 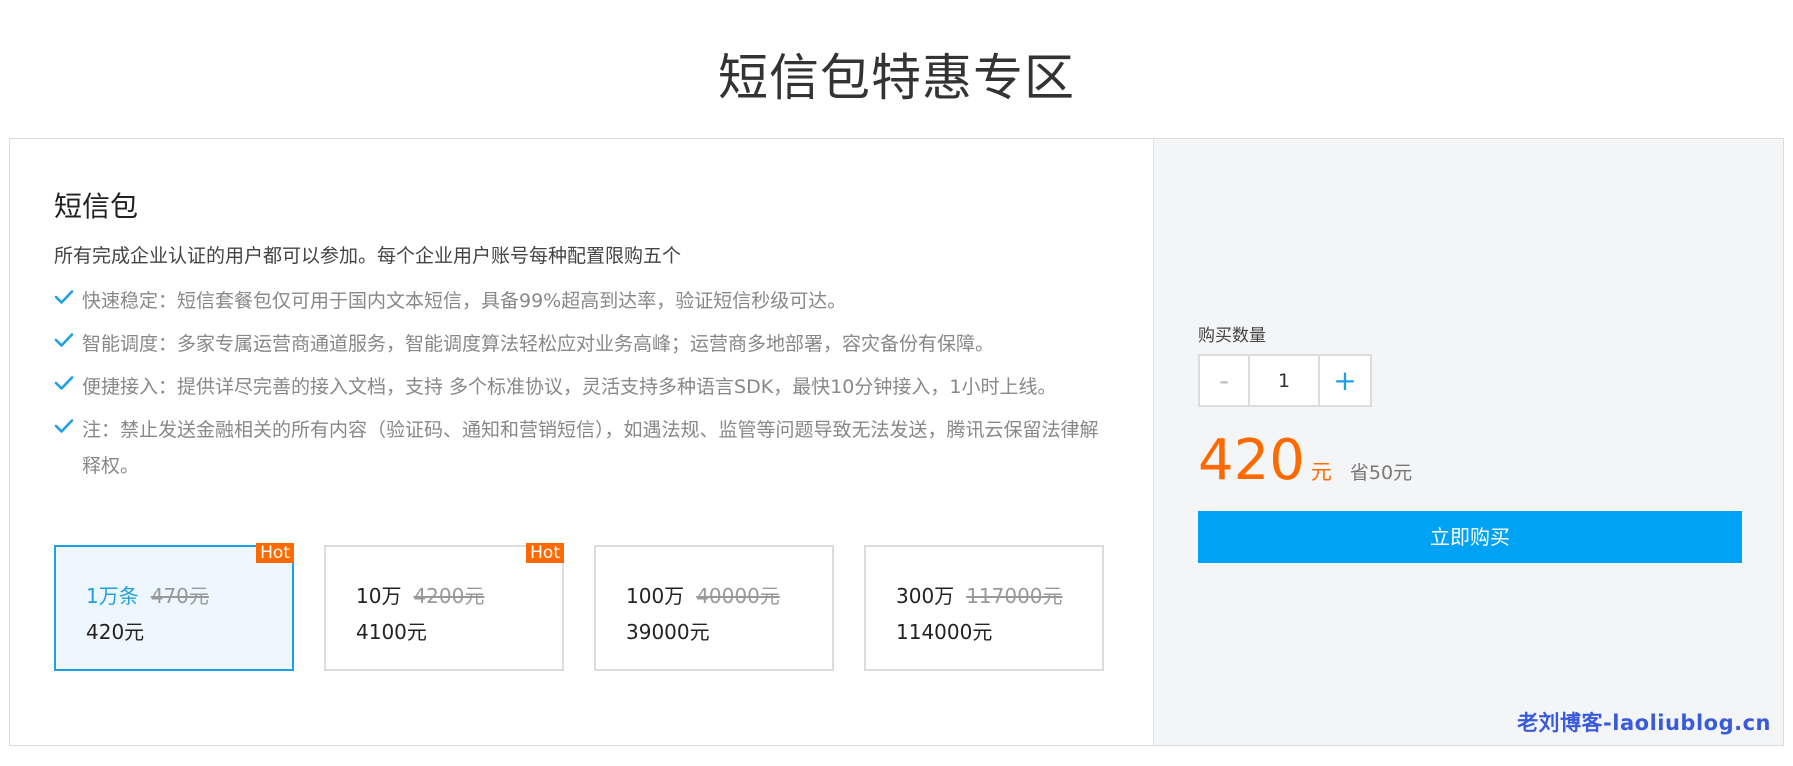 I want to click on quantity-input, so click(x=1285, y=380).